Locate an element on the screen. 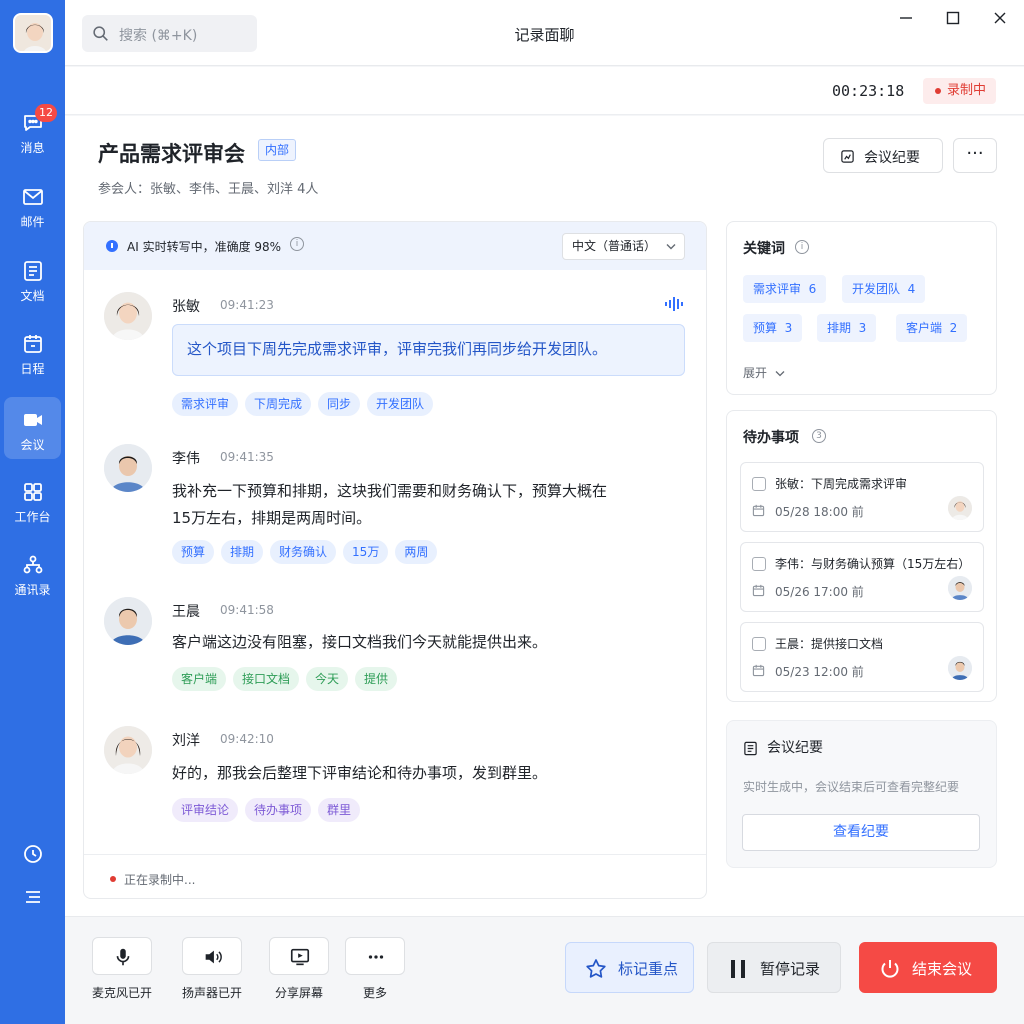  keyword-tag: 排期 is located at coordinates (242, 552).